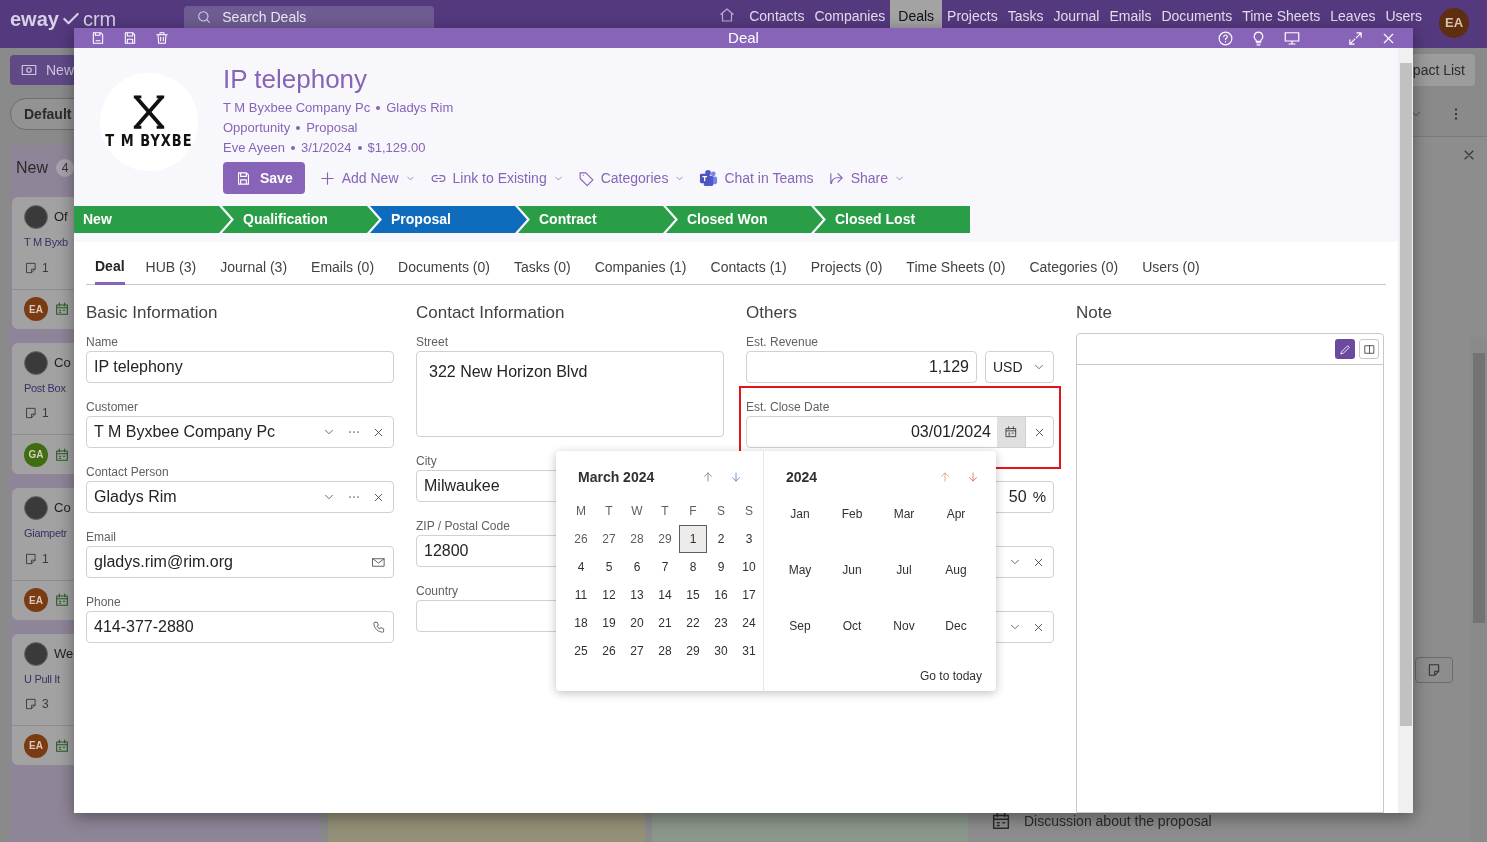 This screenshot has width=1487, height=842. Describe the element at coordinates (1118, 821) in the screenshot. I see `activity-title: Discussion about the proposal` at that location.